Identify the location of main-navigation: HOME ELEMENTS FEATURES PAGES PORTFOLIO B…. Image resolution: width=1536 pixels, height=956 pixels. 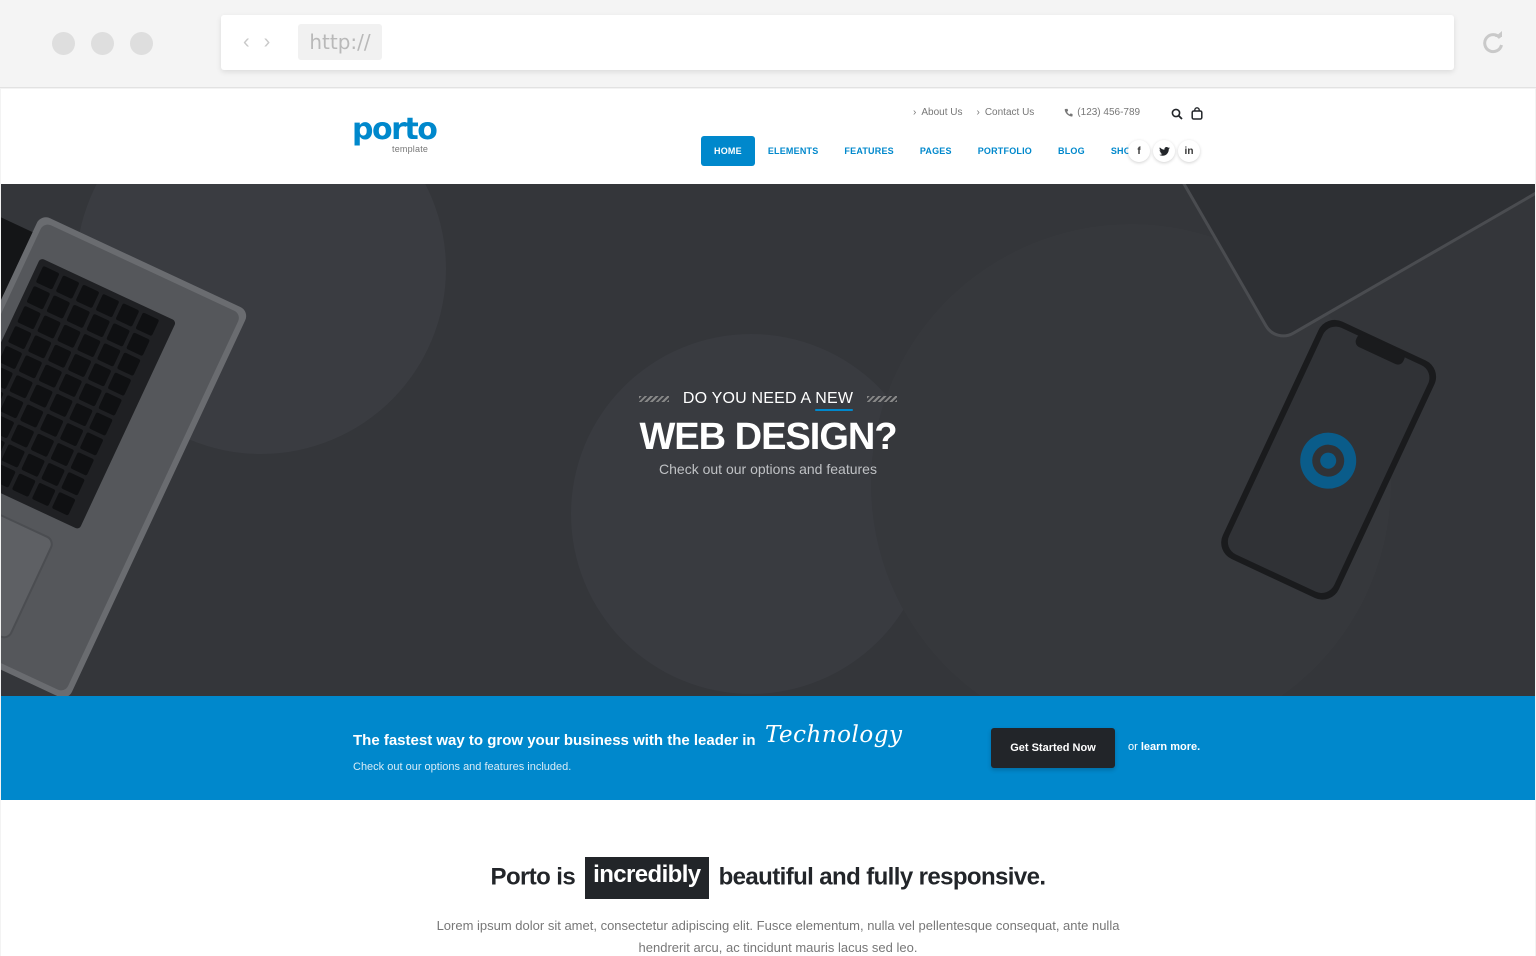
(925, 151).